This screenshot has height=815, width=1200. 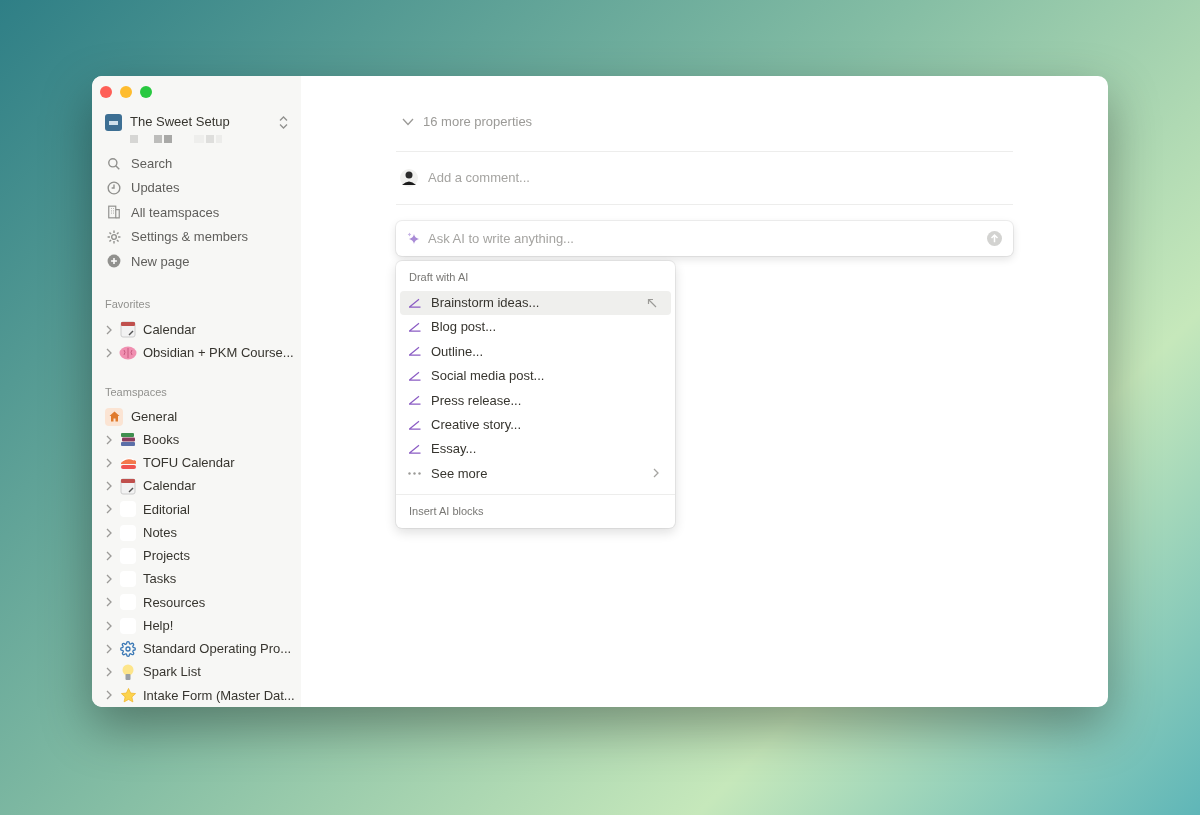 What do you see at coordinates (439, 277) in the screenshot?
I see `menu-section-heading: Draft with AI` at bounding box center [439, 277].